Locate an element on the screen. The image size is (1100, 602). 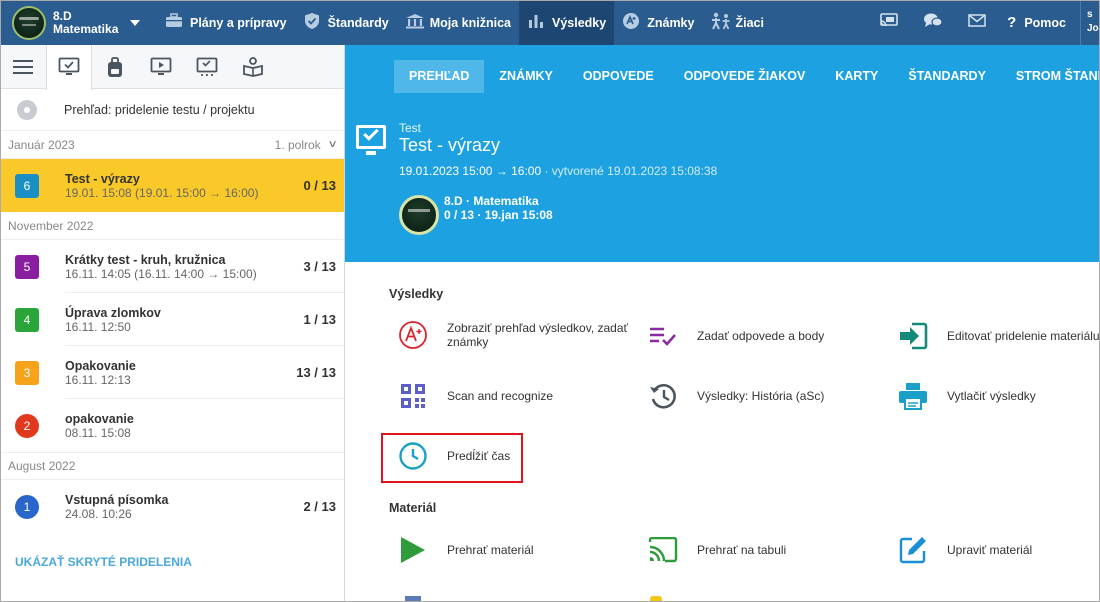
nav-standards: Štandardy is located at coordinates (346, 22).